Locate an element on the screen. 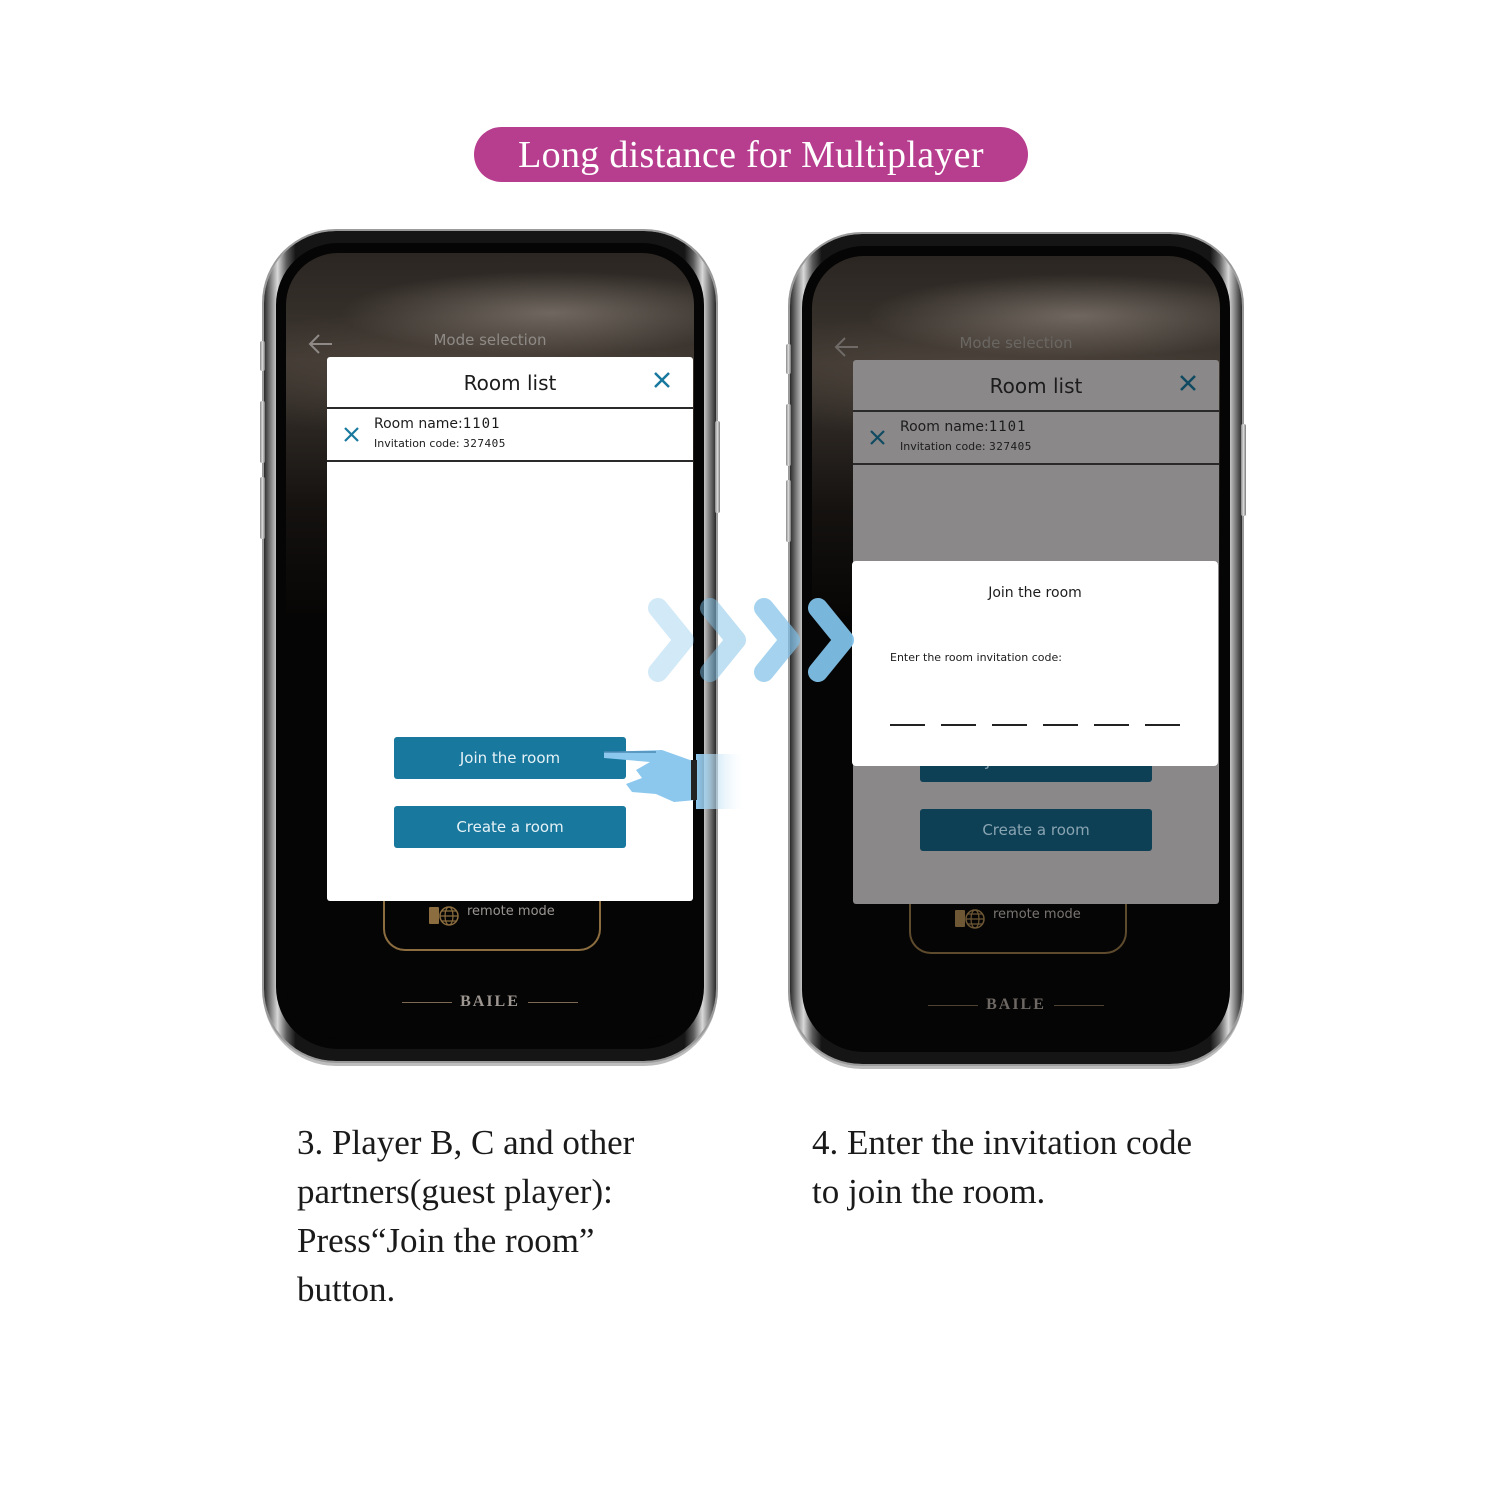  title-banner: Long distance for Multiplayer is located at coordinates (751, 154).